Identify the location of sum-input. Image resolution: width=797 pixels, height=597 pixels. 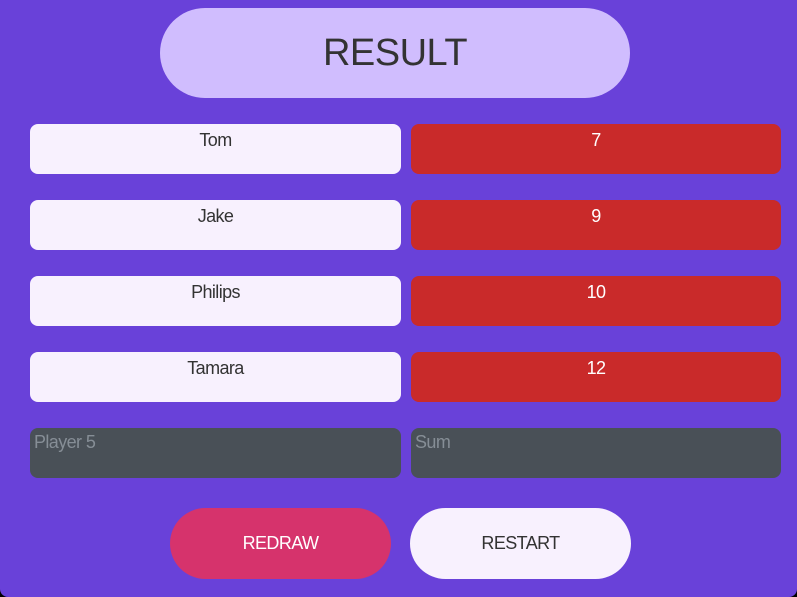
(596, 453).